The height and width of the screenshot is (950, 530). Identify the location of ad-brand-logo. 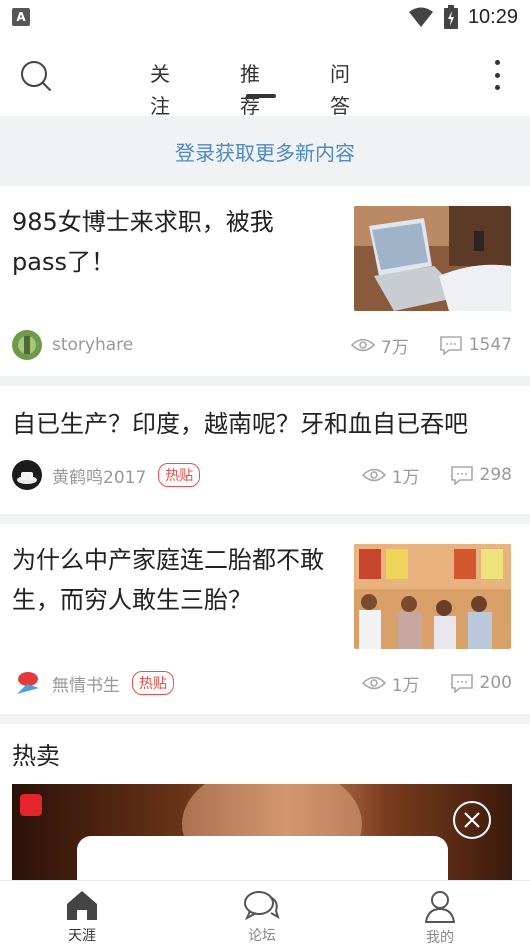
(31, 805).